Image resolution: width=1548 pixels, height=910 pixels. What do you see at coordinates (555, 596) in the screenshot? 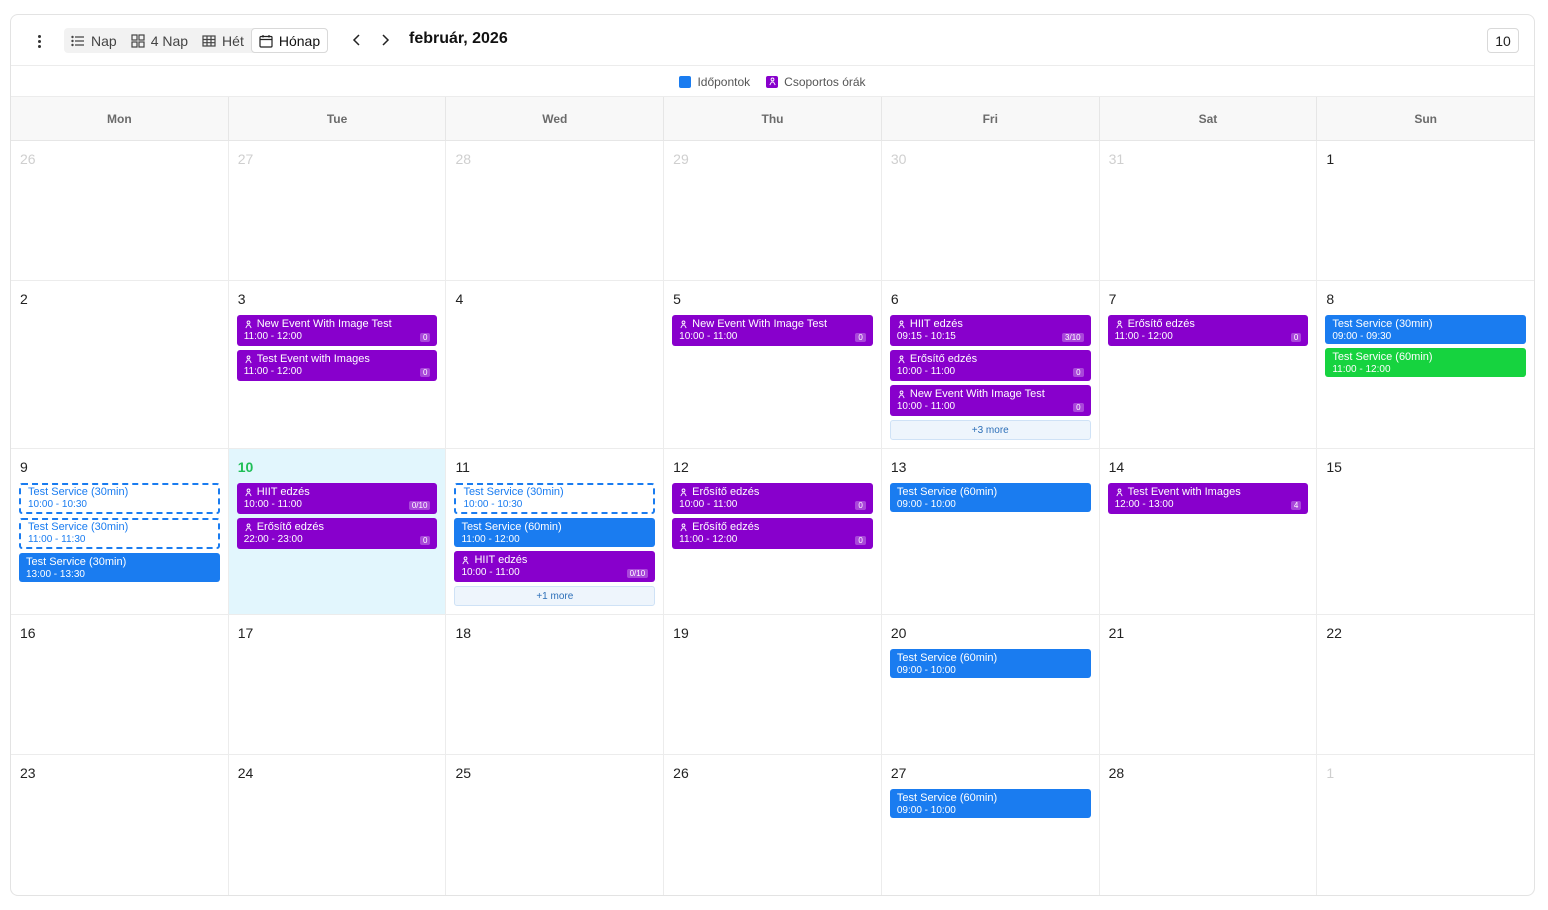
I see `more-events-button: +1 more` at bounding box center [555, 596].